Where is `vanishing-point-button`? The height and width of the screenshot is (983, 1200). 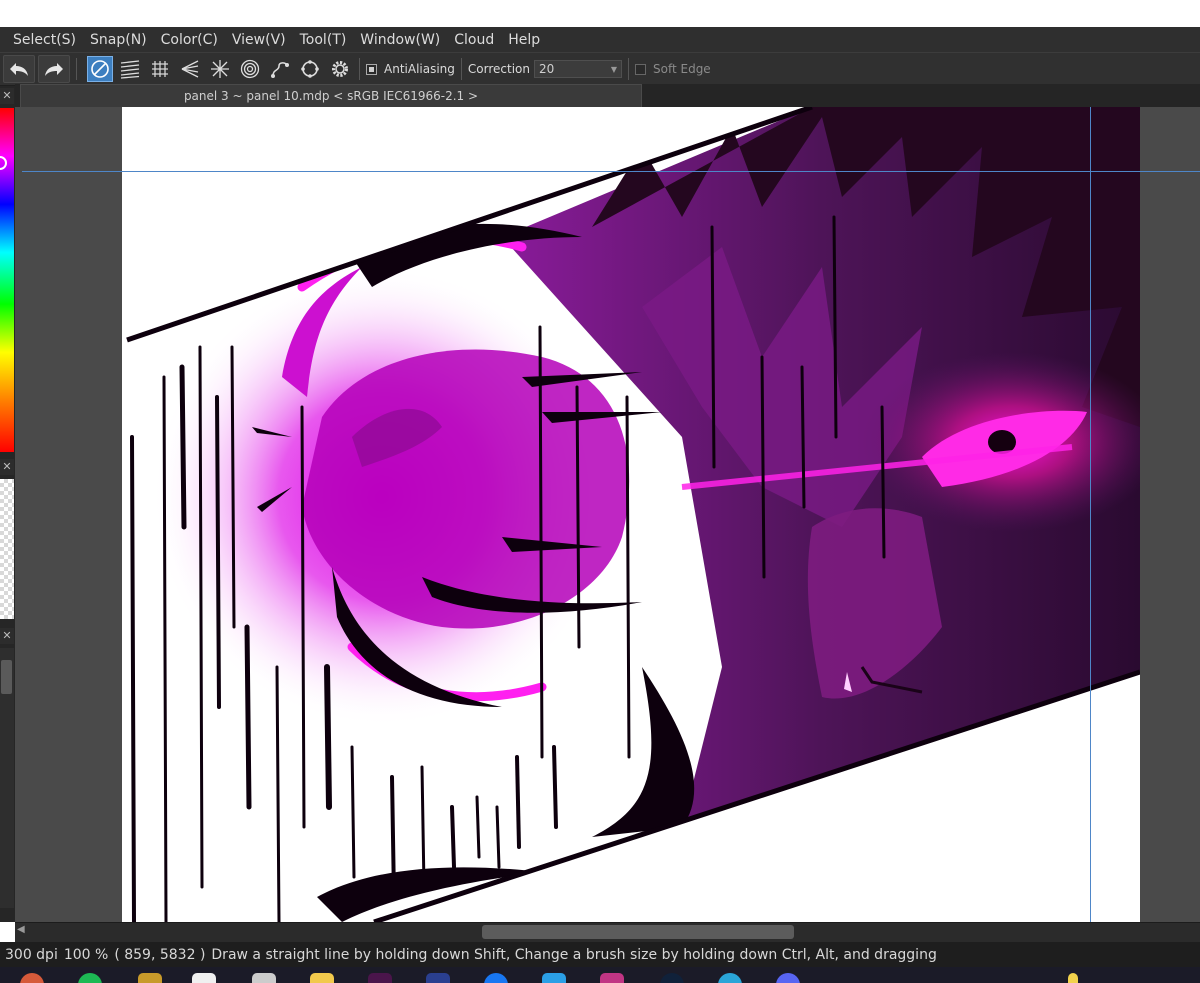 vanishing-point-button is located at coordinates (190, 69).